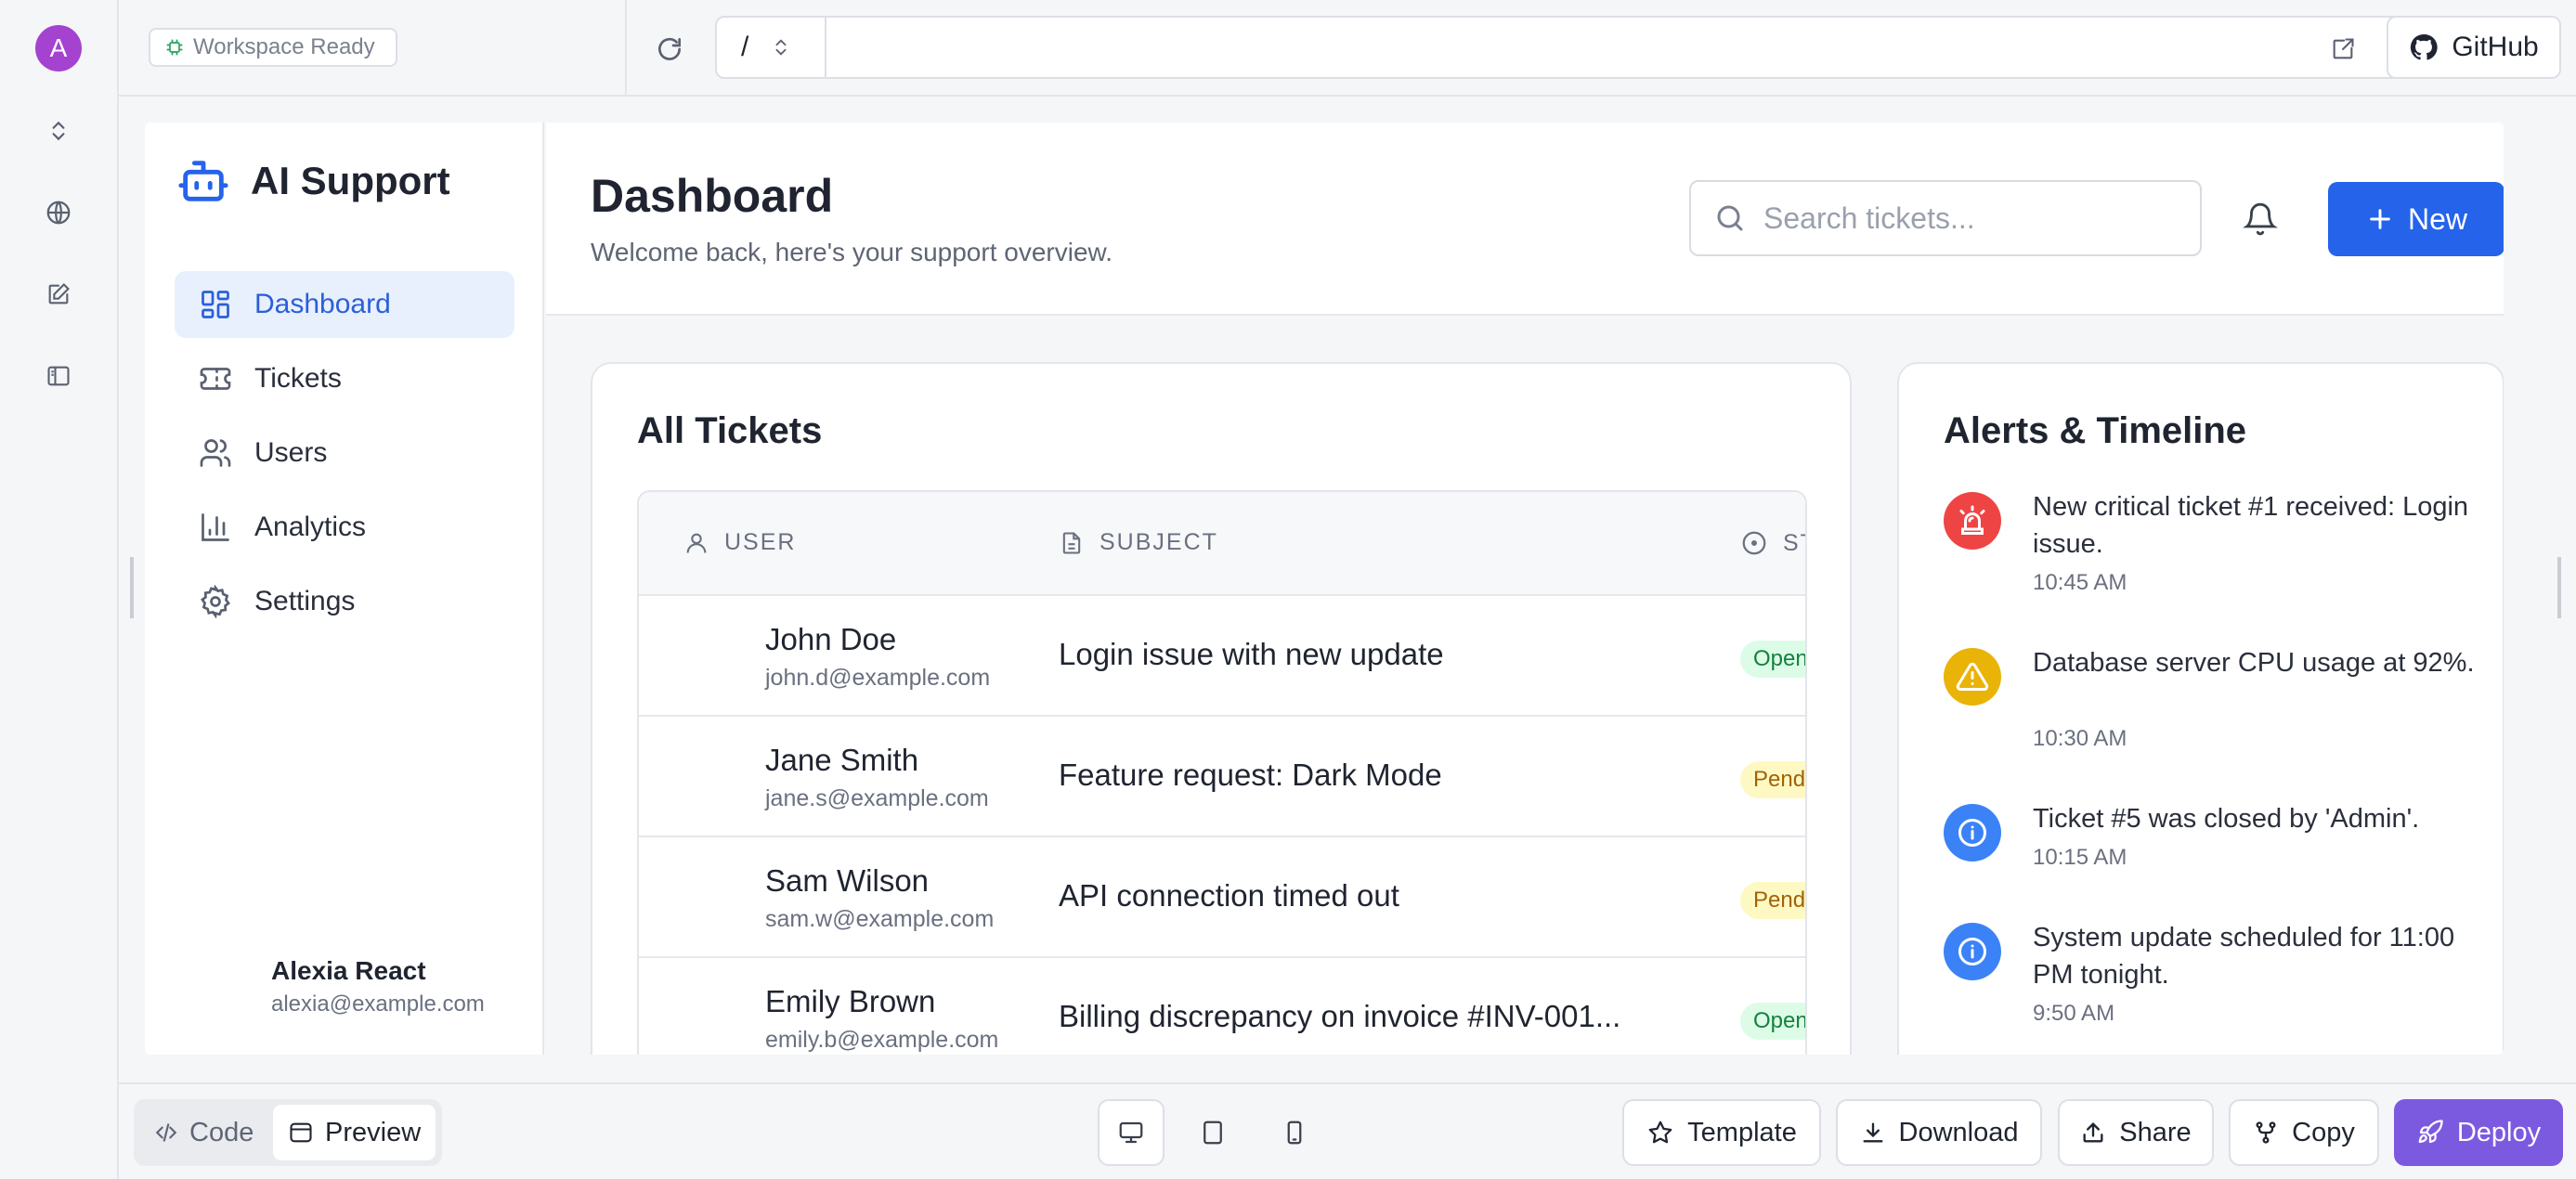 The width and height of the screenshot is (2576, 1179). Describe the element at coordinates (2431, 1132) in the screenshot. I see `rocket-icon` at that location.